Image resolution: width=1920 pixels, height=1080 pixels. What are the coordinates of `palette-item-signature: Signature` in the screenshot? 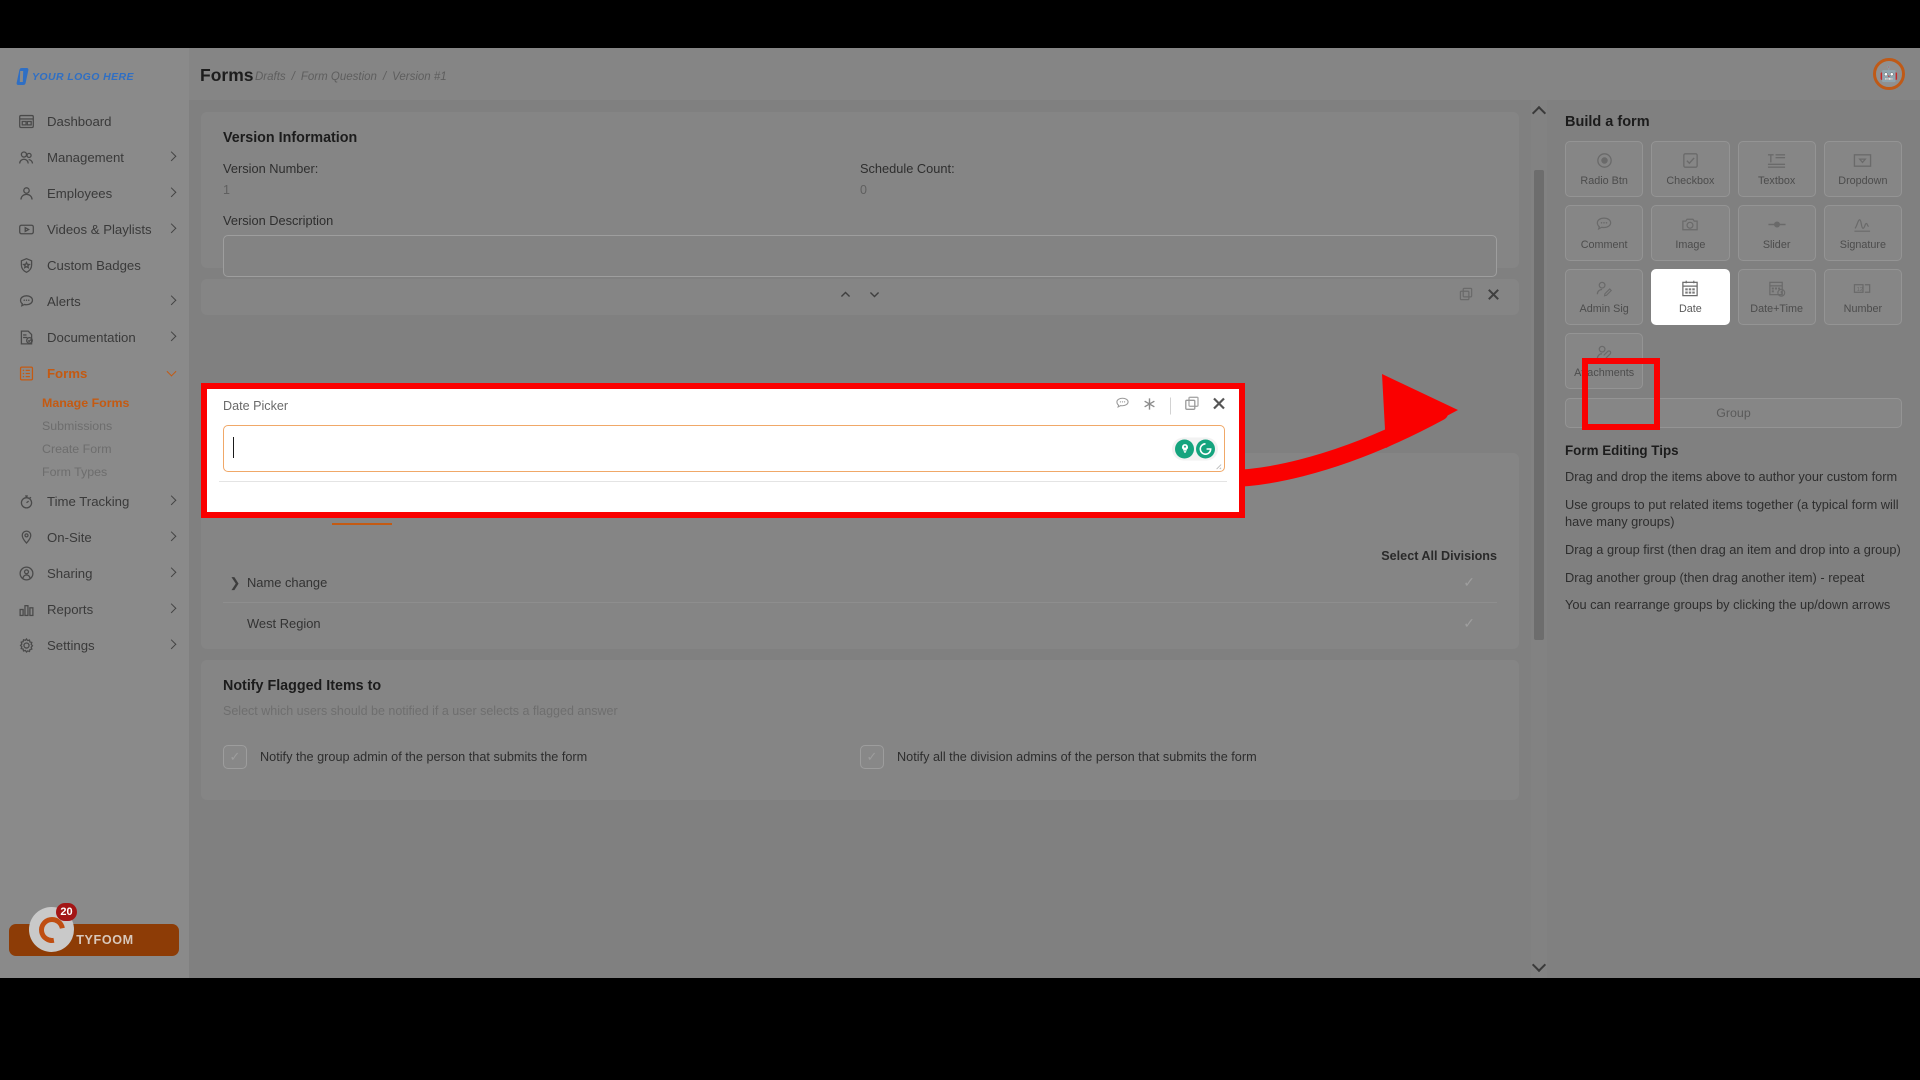 It's located at (1862, 233).